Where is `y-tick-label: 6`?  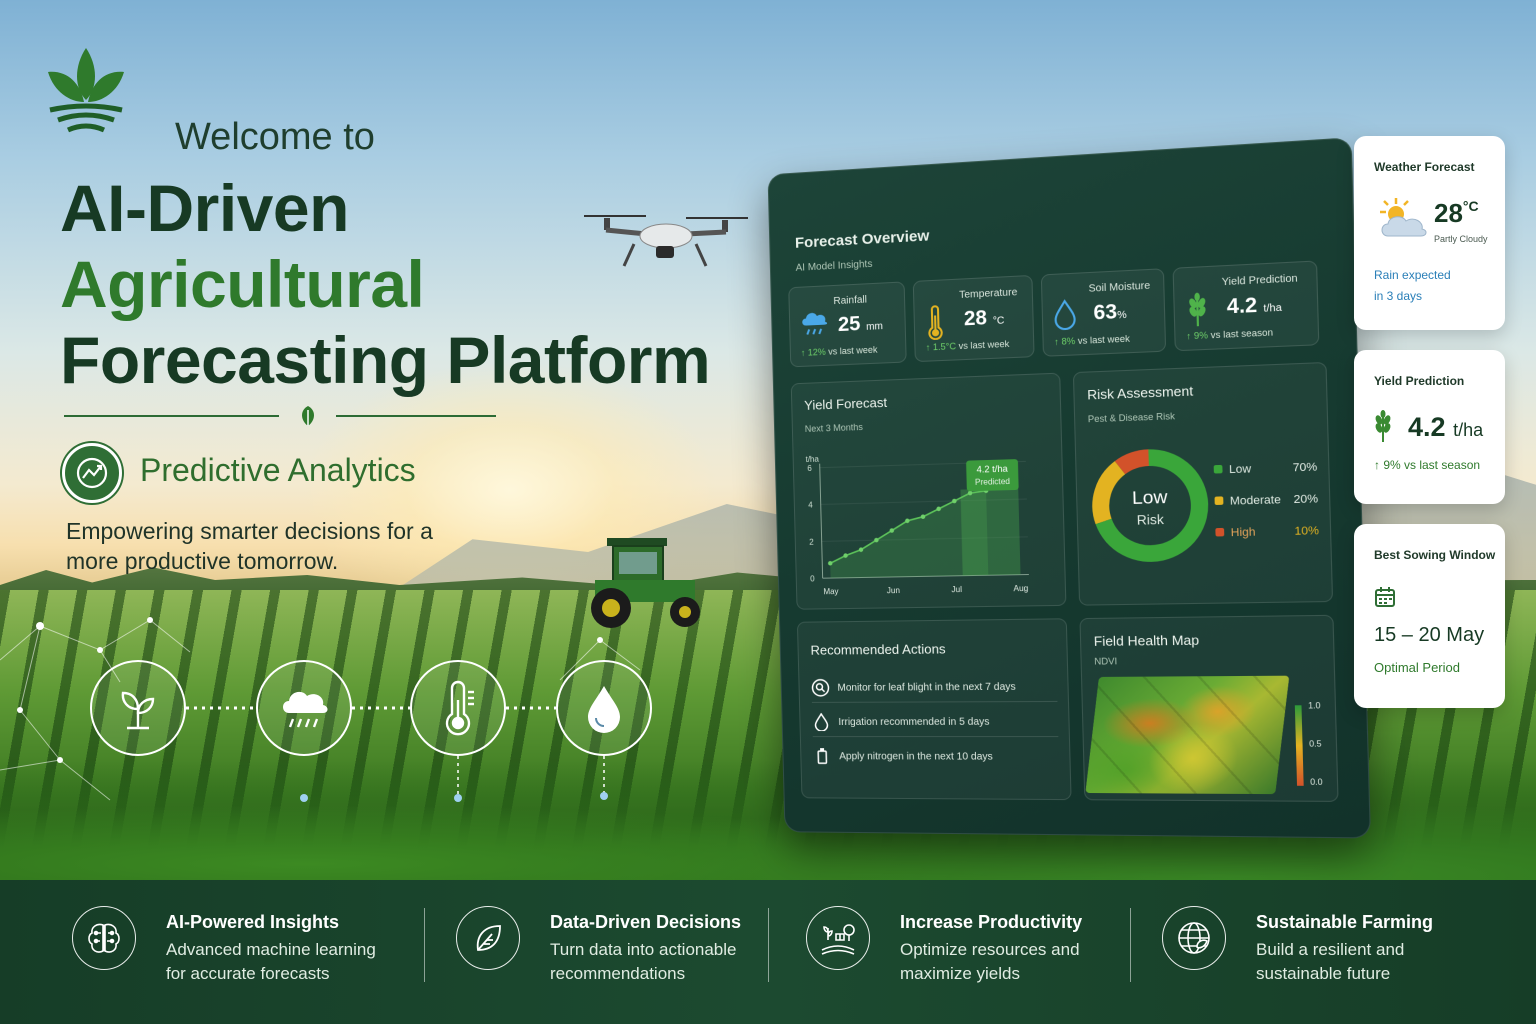 y-tick-label: 6 is located at coordinates (809, 468).